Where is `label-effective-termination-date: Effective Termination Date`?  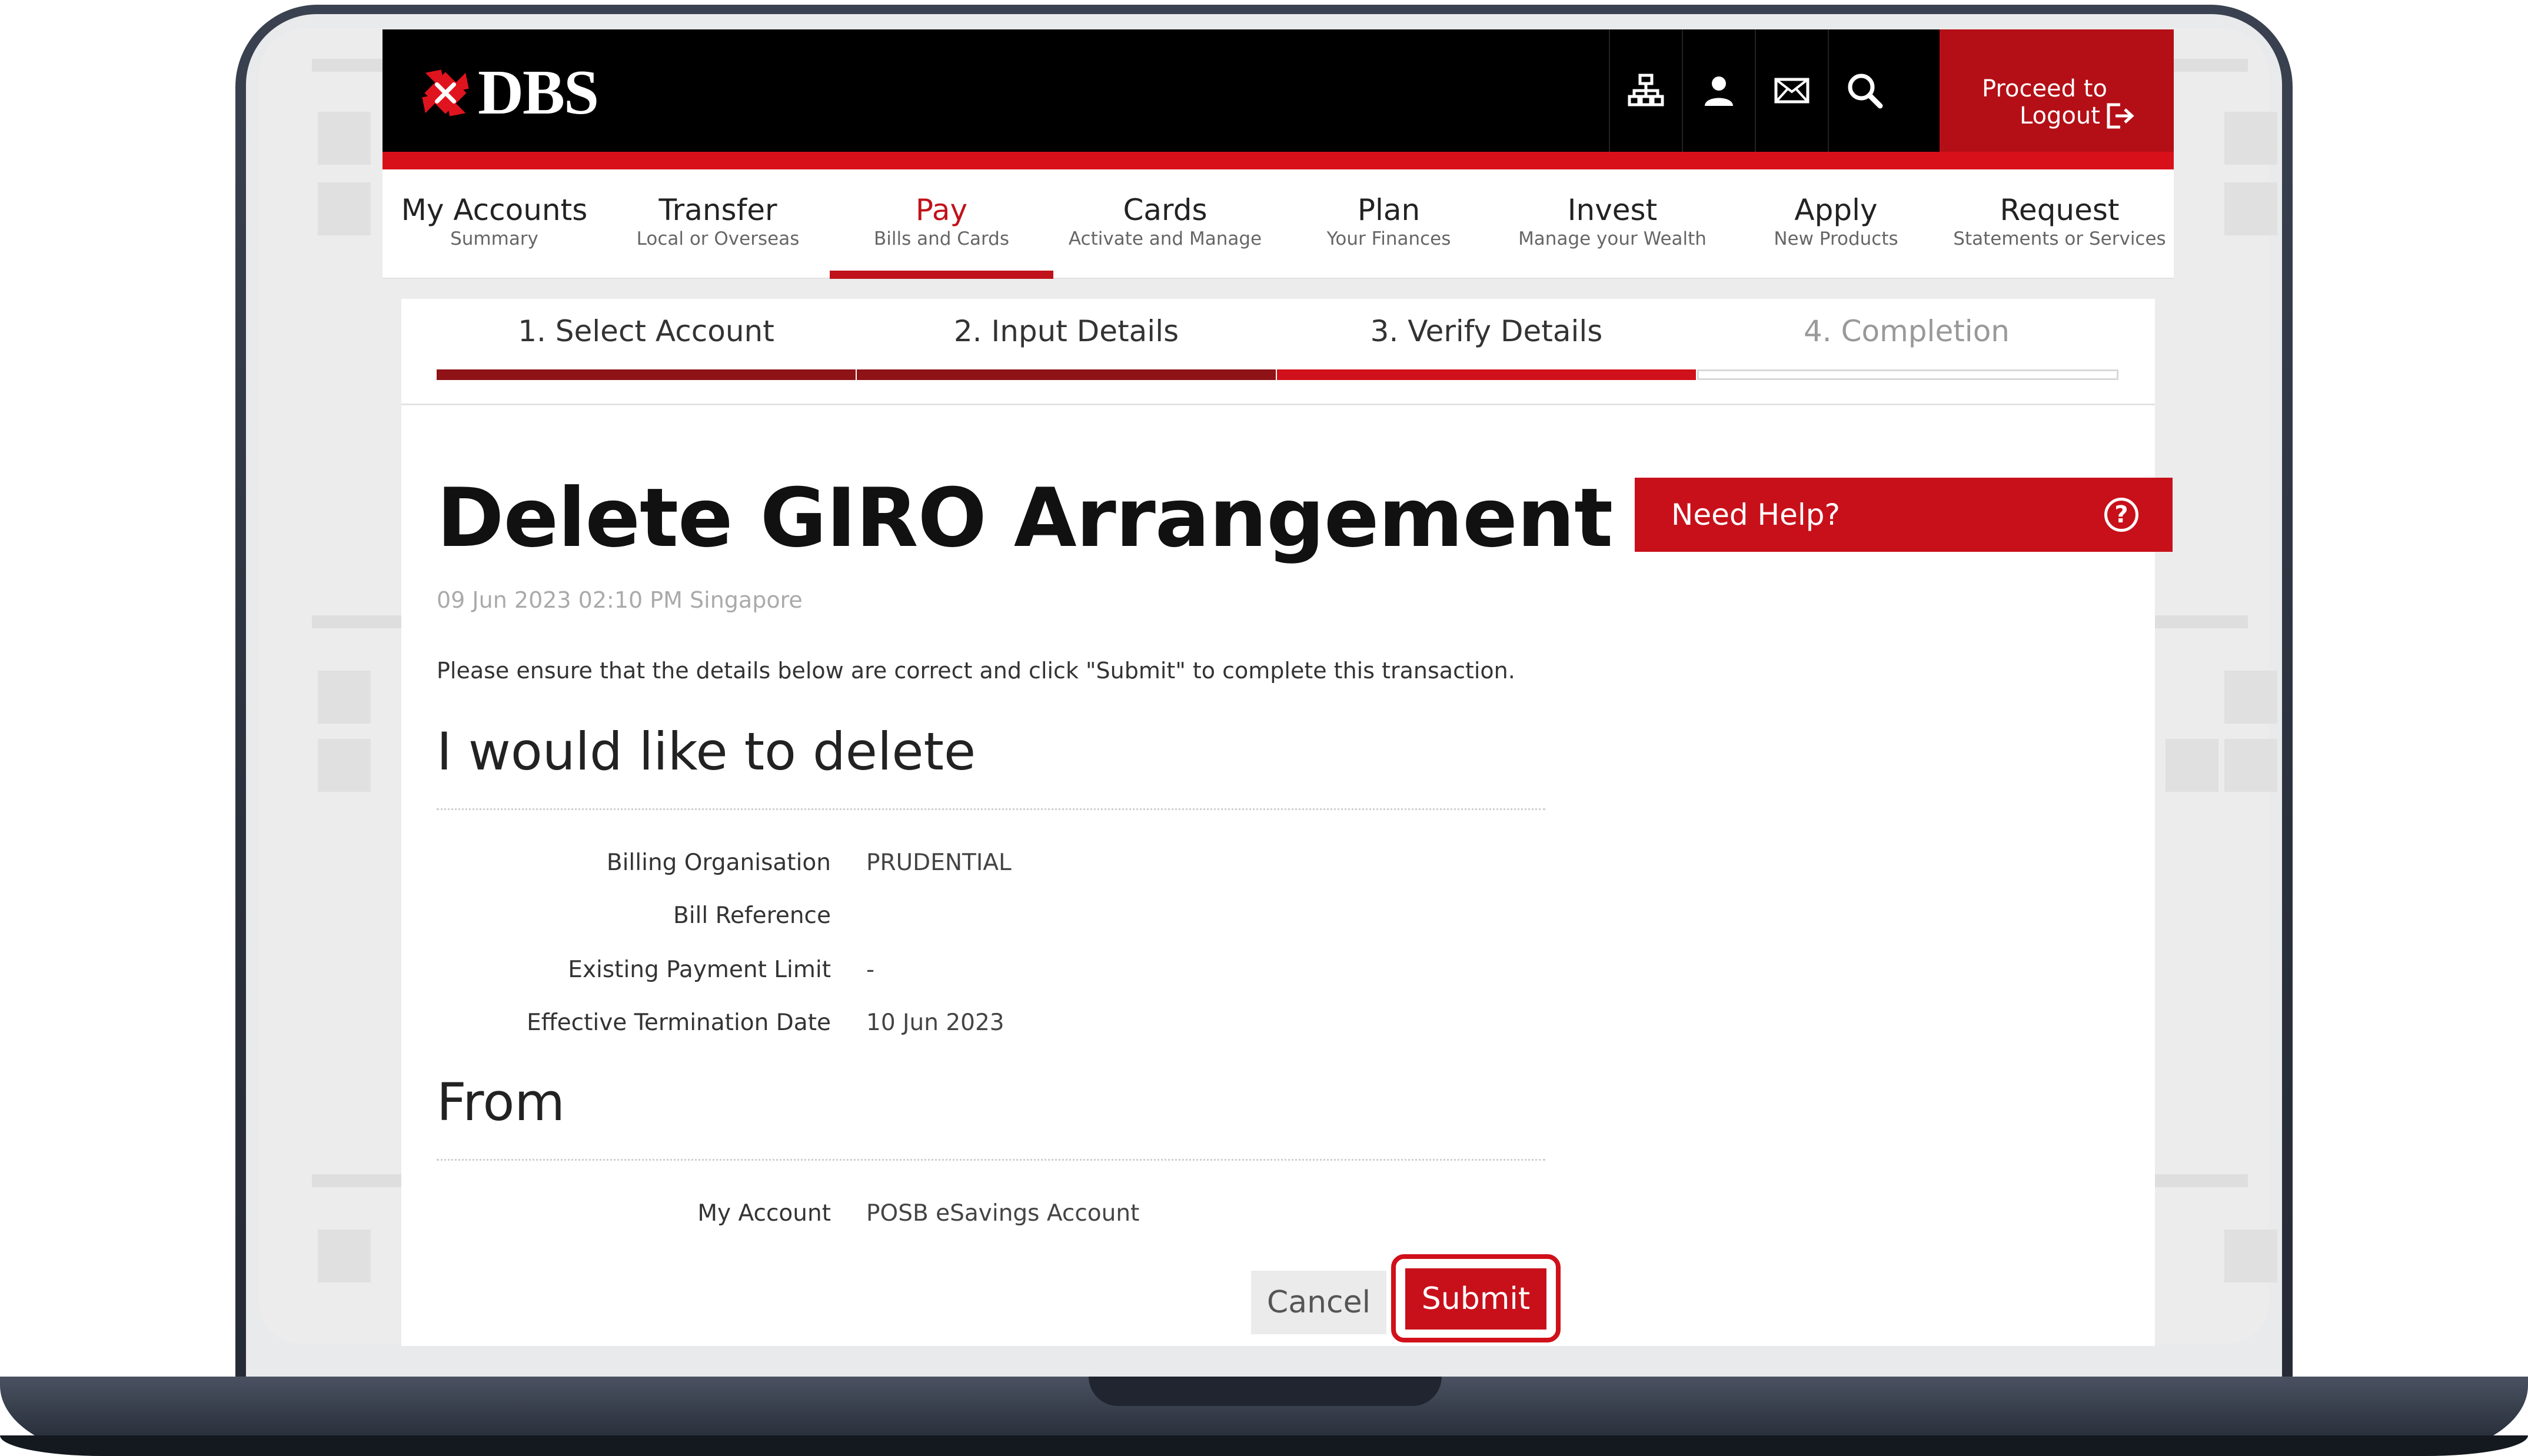 label-effective-termination-date: Effective Termination Date is located at coordinates (679, 1022).